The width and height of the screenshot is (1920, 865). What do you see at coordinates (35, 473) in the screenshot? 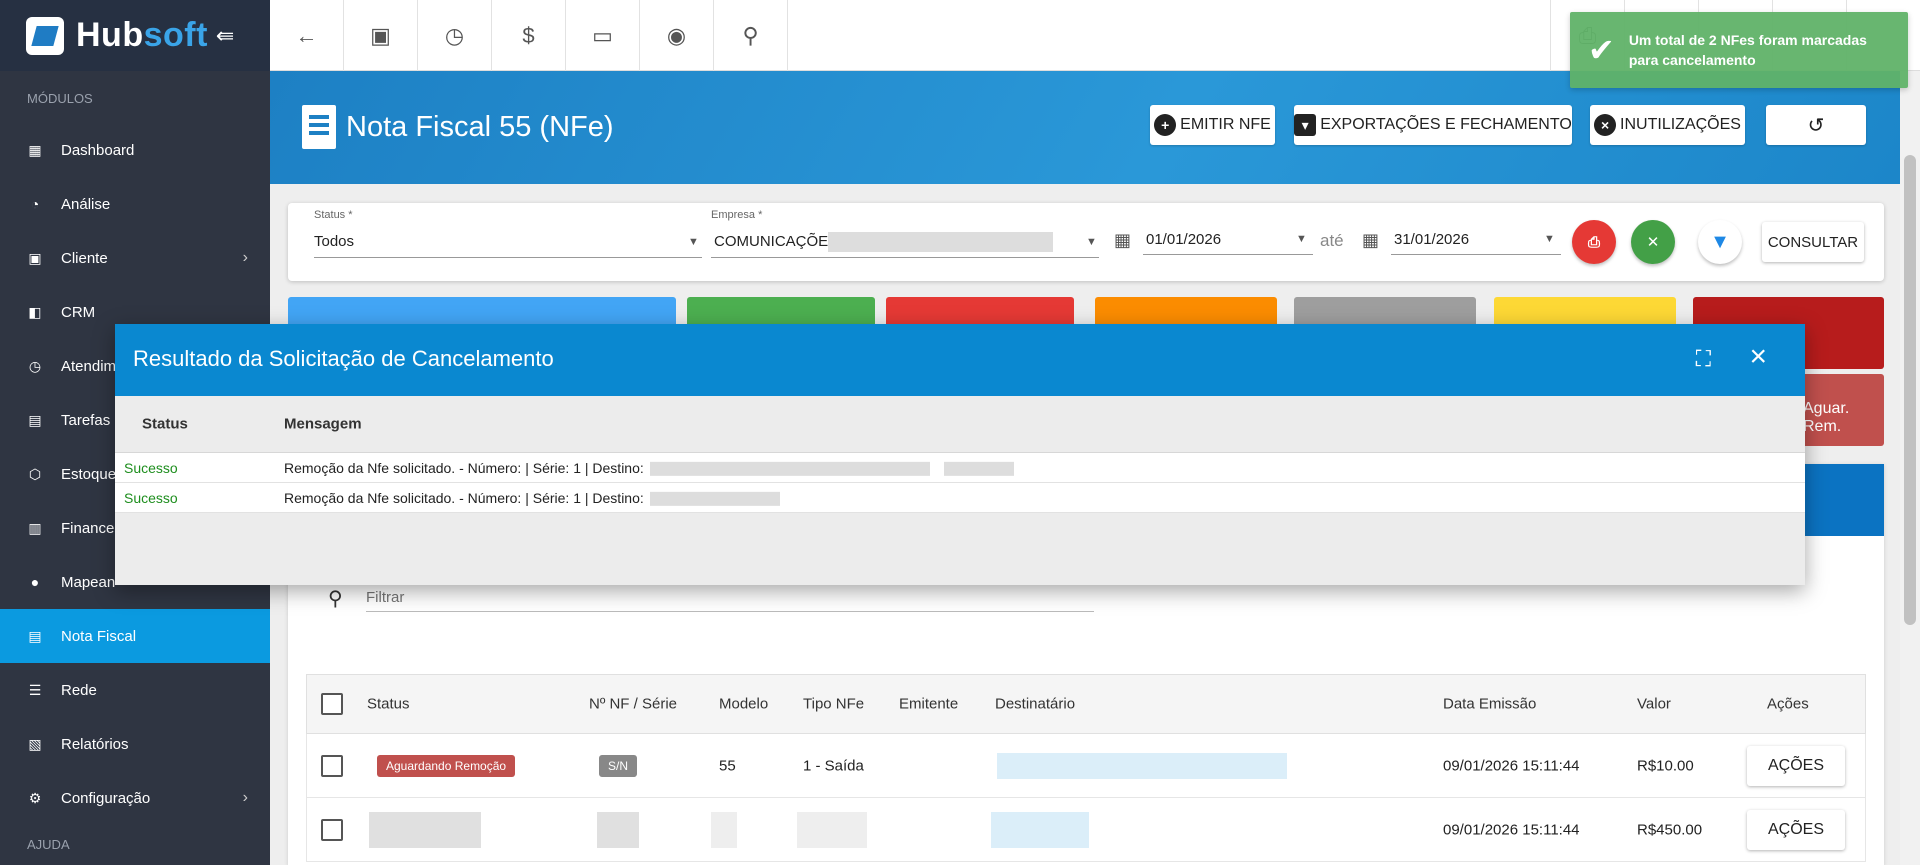
I see `box-icon: ⬡` at bounding box center [35, 473].